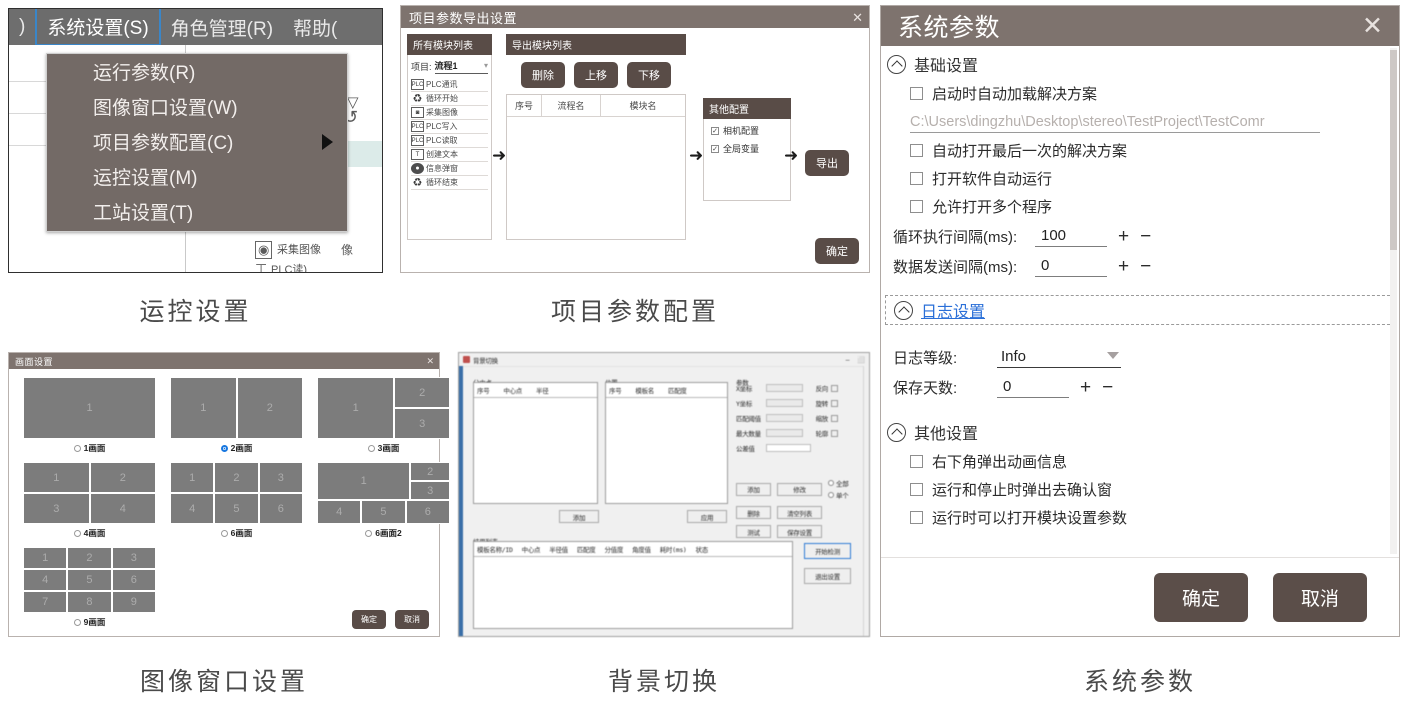  What do you see at coordinates (449, 155) in the screenshot?
I see `list-item: T 创建文本` at bounding box center [449, 155].